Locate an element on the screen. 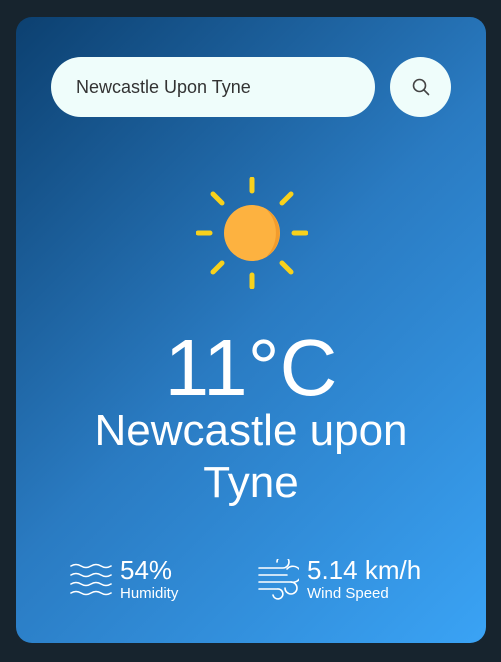 The height and width of the screenshot is (662, 501). humidity-detail: 54% Humidity is located at coordinates (124, 579).